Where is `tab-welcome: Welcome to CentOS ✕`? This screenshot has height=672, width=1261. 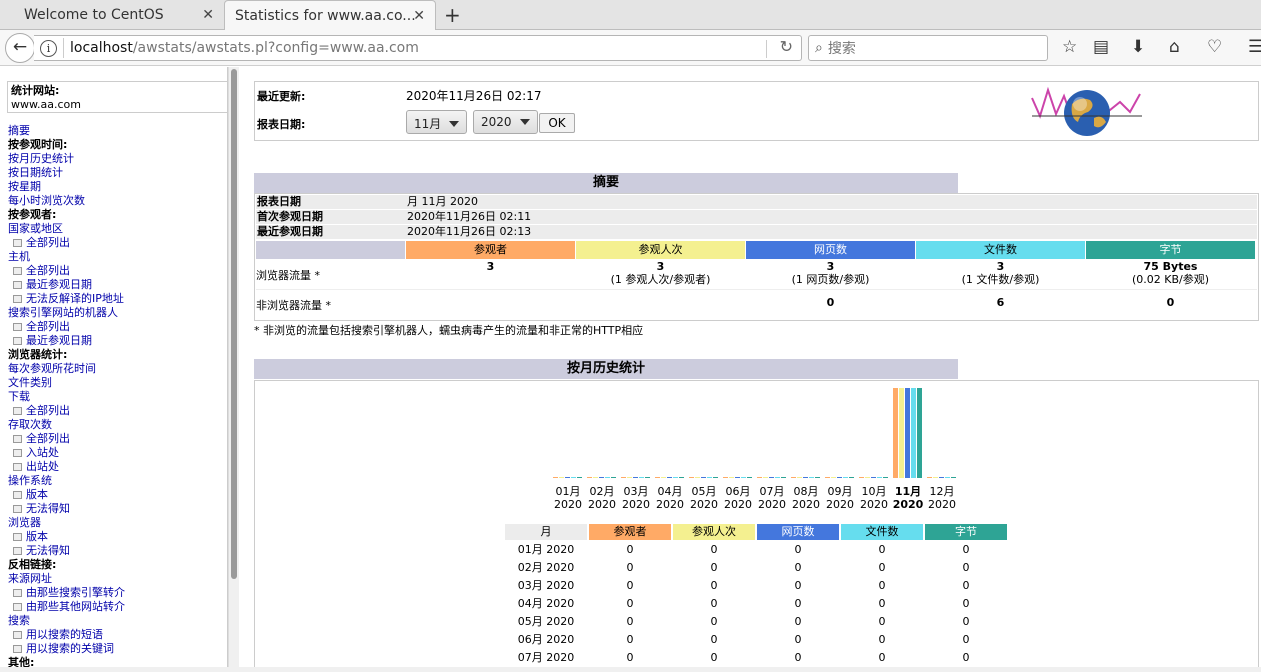
tab-welcome: Welcome to CentOS ✕ is located at coordinates (112, 15).